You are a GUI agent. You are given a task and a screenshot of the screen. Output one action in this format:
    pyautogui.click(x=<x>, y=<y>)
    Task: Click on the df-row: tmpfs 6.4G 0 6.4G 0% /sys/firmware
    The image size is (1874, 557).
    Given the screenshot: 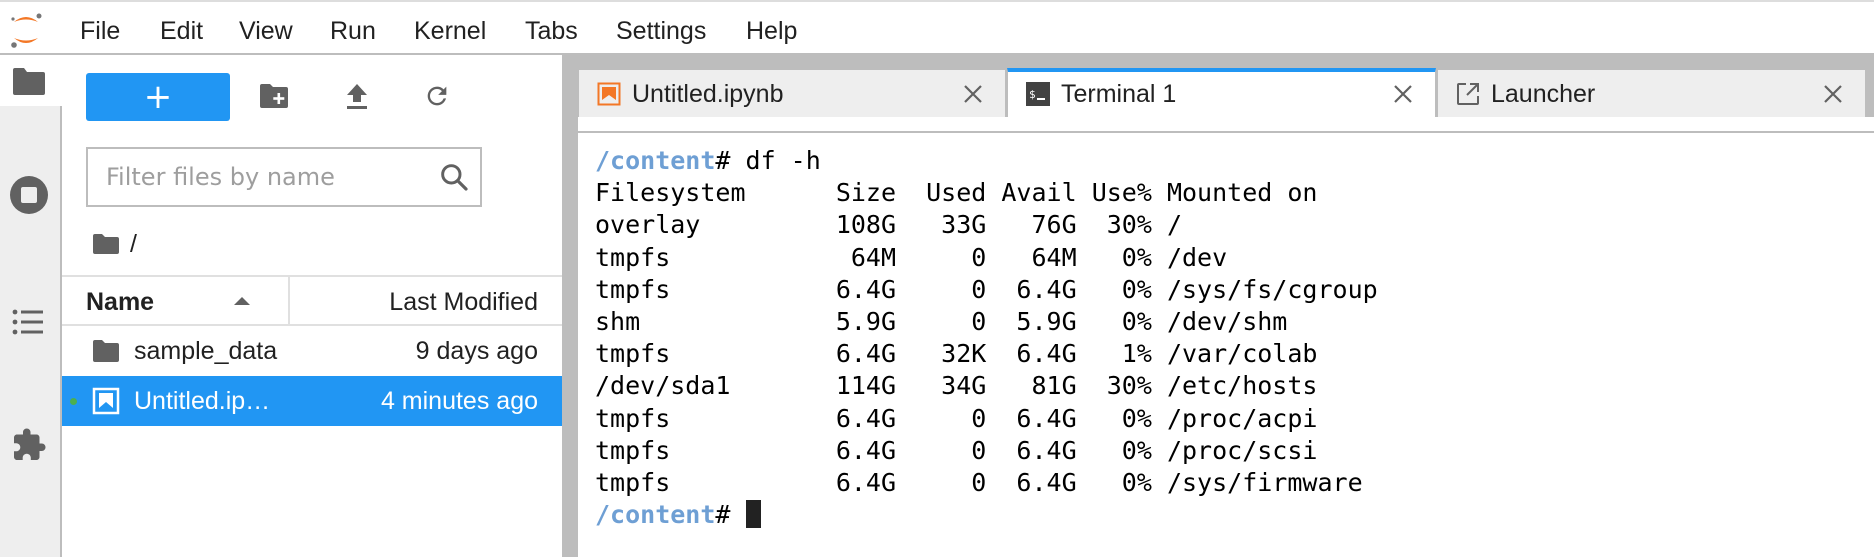 What is the action you would take?
    pyautogui.click(x=979, y=483)
    